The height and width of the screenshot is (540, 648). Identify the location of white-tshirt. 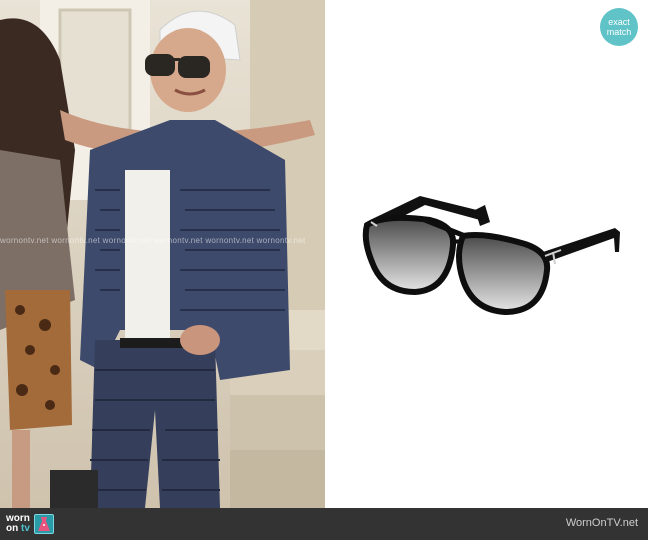
(147, 255).